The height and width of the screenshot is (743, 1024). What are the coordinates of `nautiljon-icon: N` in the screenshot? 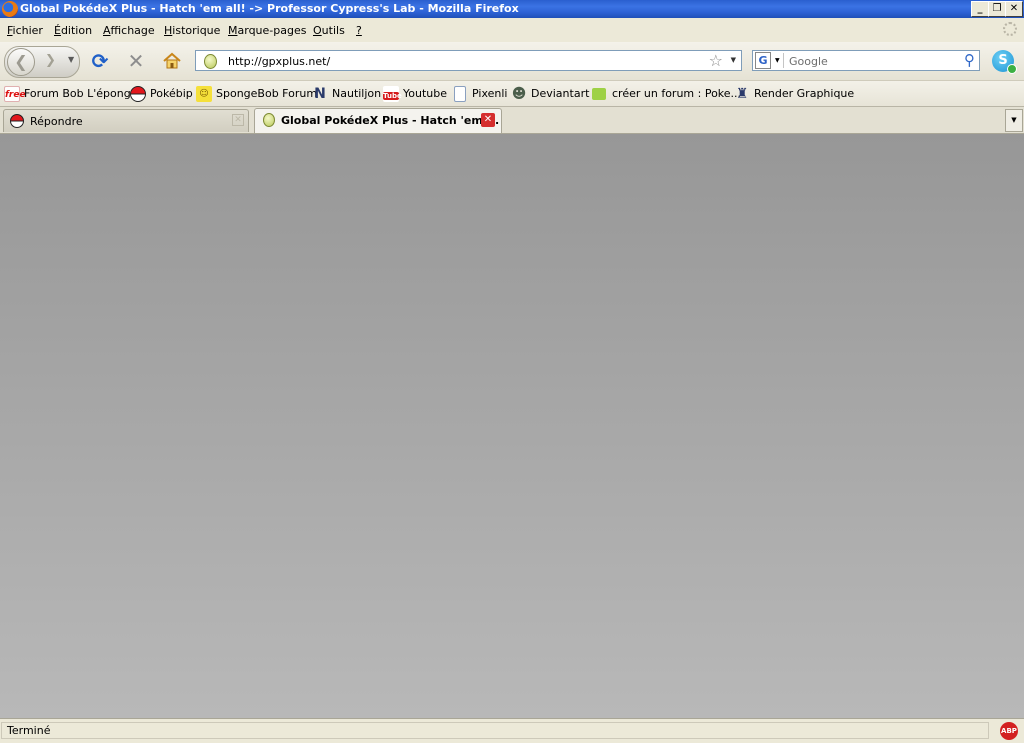 It's located at (320, 94).